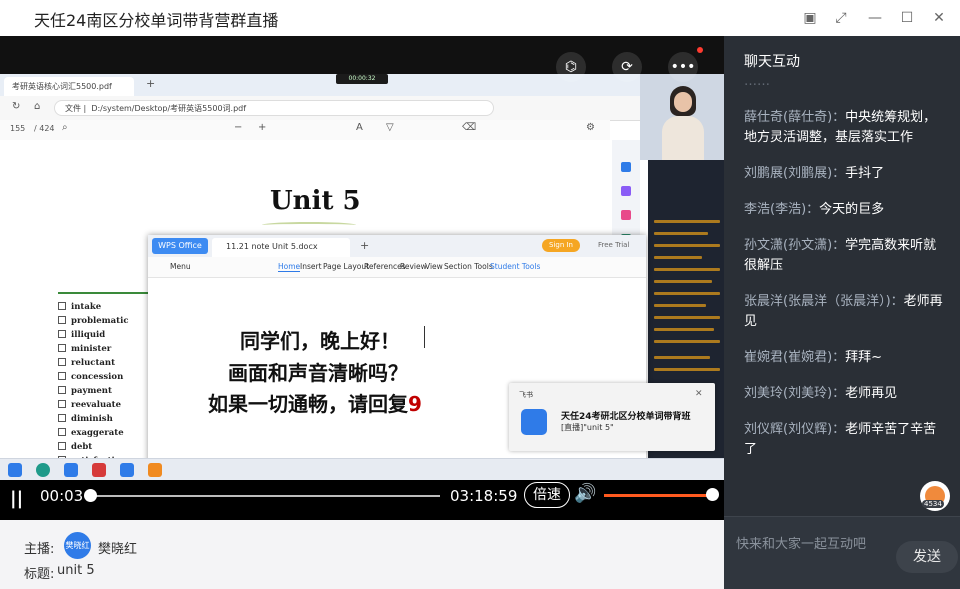  I want to click on chat-sender: 刘美玲(刘美玲)：, so click(795, 393).